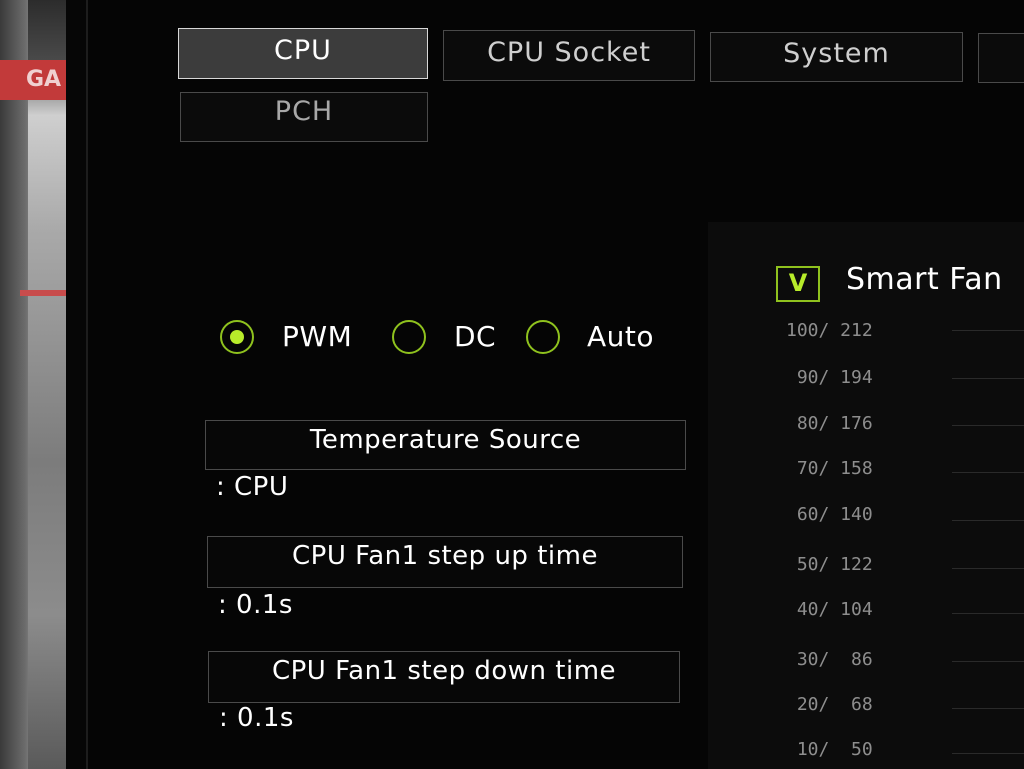  What do you see at coordinates (569, 55) in the screenshot?
I see `tab-cpu-socket: CPU Socket` at bounding box center [569, 55].